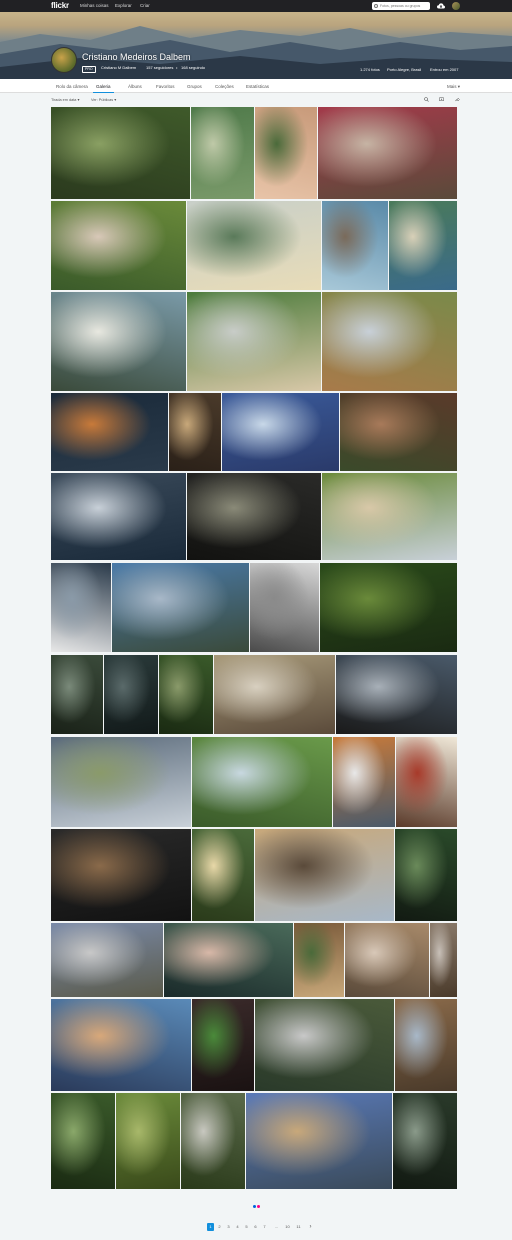  I want to click on photo-fern-path, so click(426, 875).